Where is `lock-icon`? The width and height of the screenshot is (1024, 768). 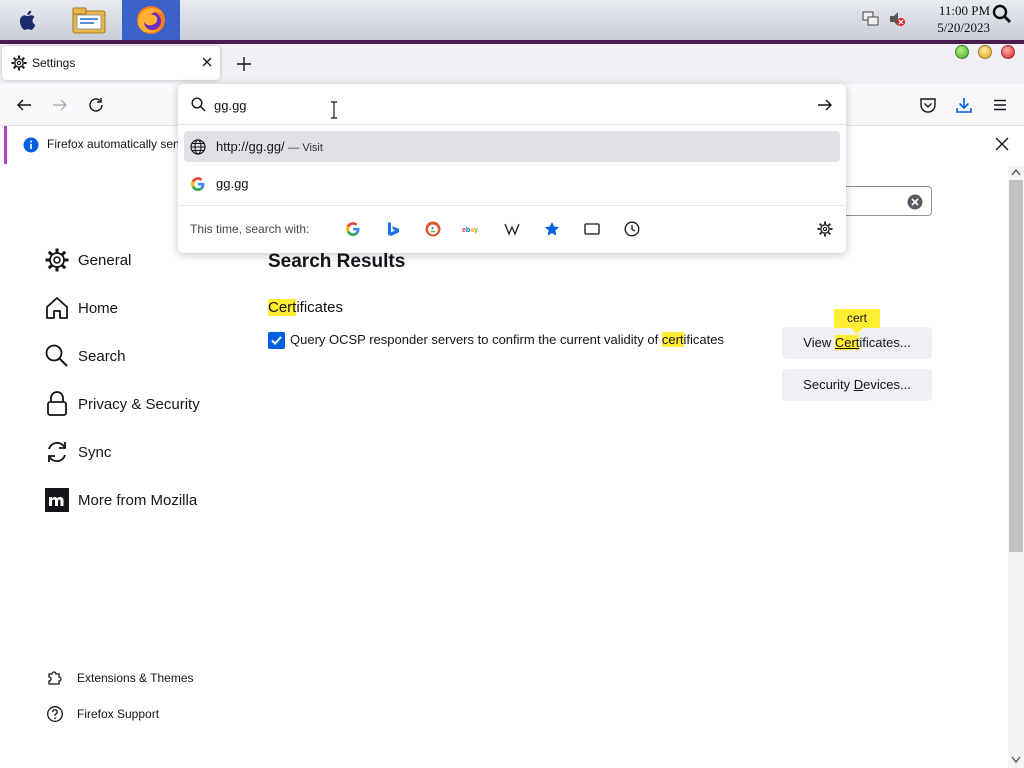
lock-icon is located at coordinates (57, 403).